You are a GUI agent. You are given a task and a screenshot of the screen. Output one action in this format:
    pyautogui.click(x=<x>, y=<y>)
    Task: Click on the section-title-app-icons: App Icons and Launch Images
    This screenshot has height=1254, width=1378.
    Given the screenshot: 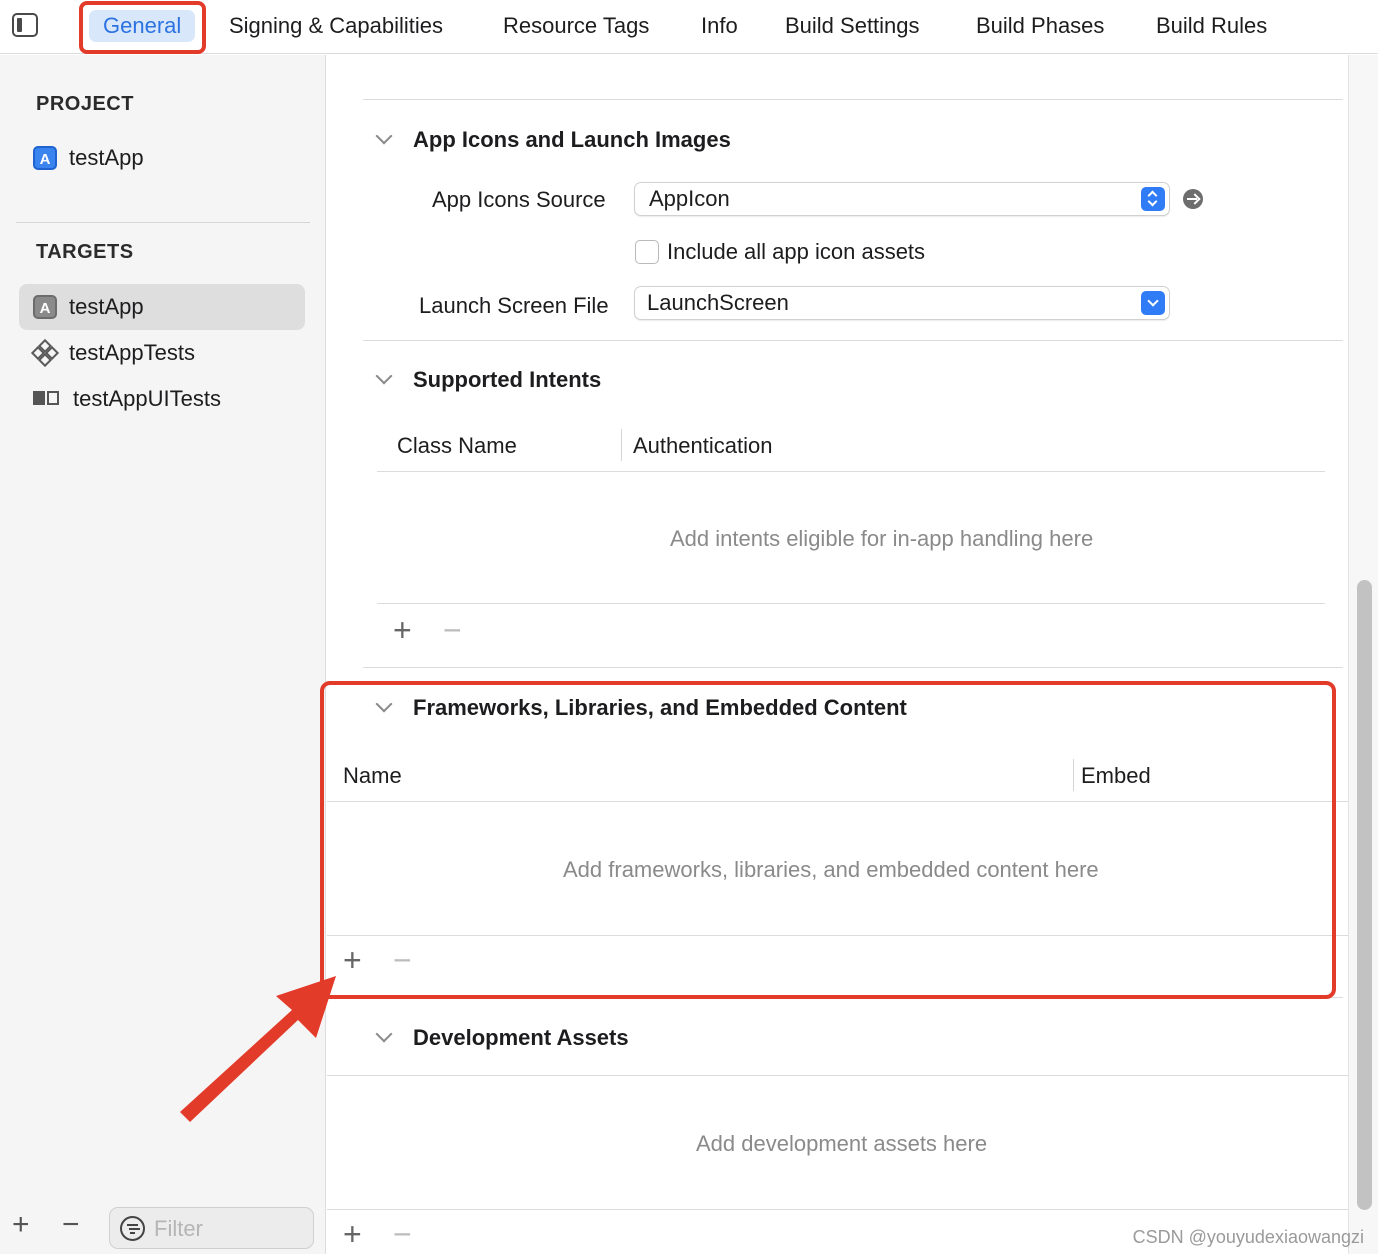 What is the action you would take?
    pyautogui.click(x=572, y=139)
    